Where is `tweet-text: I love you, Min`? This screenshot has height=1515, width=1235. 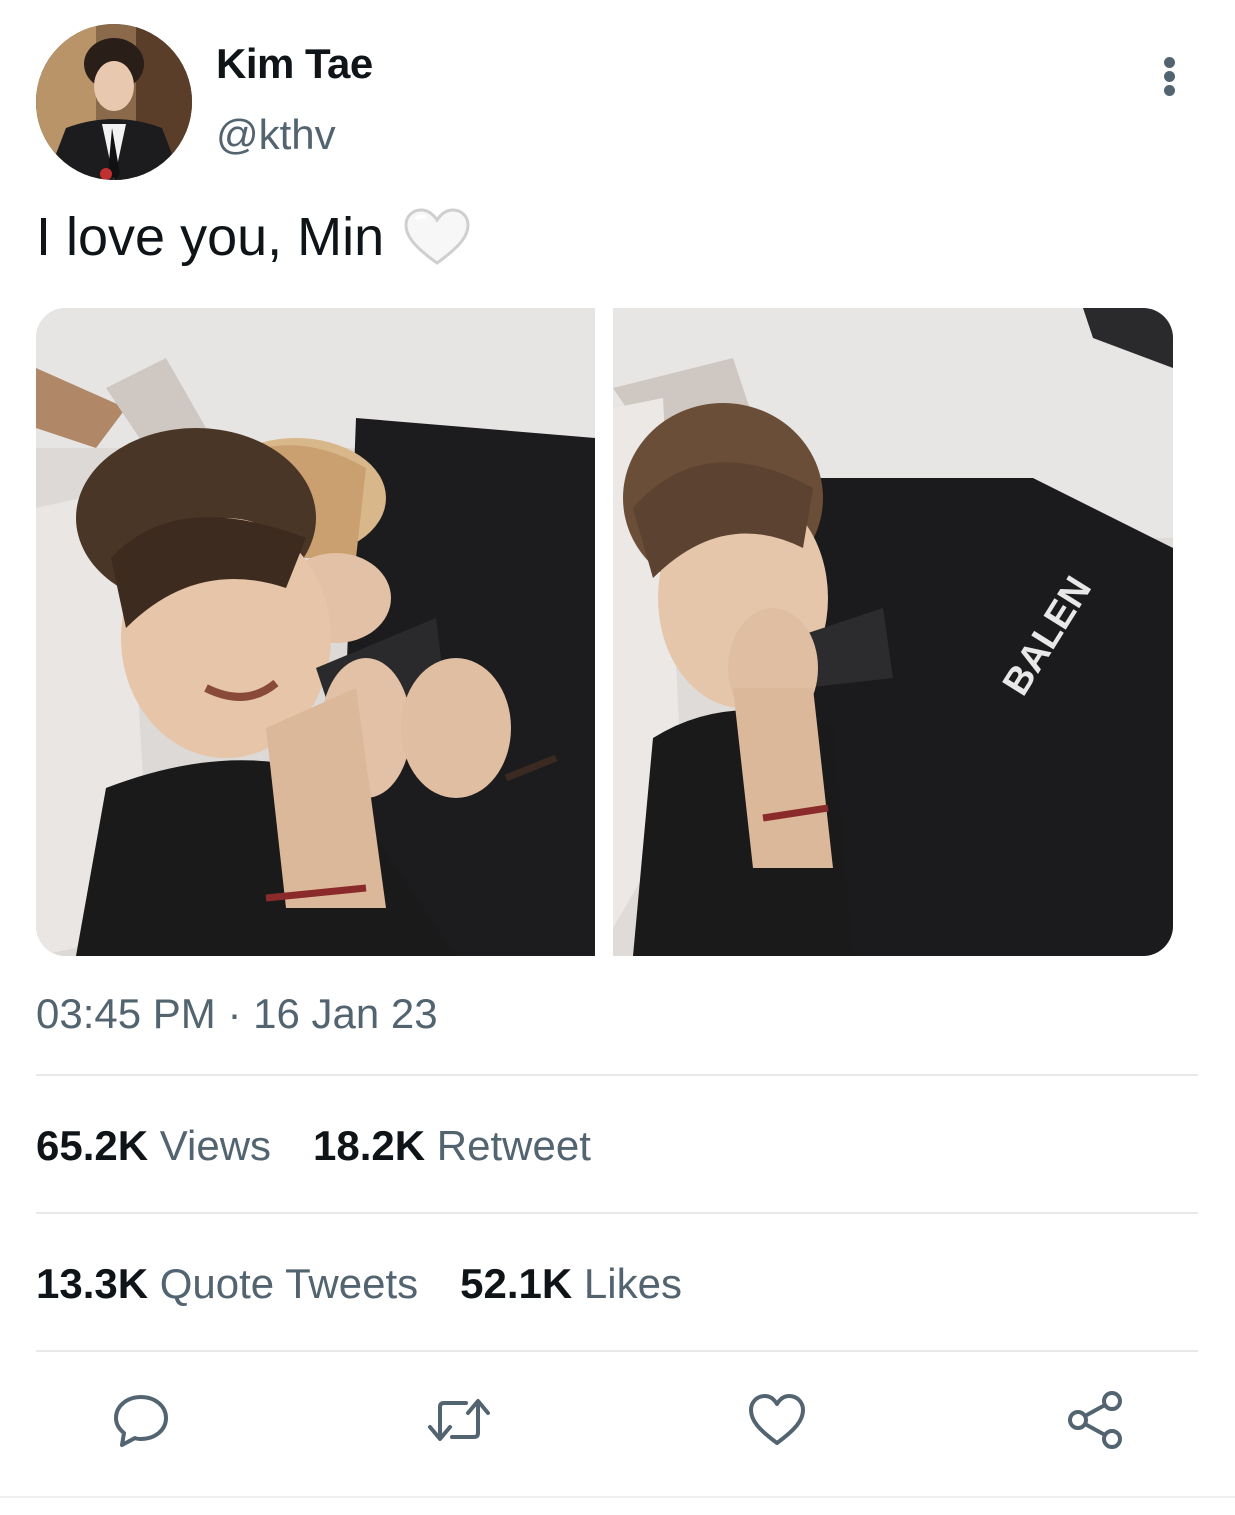 tweet-text: I love you, Min is located at coordinates (254, 237).